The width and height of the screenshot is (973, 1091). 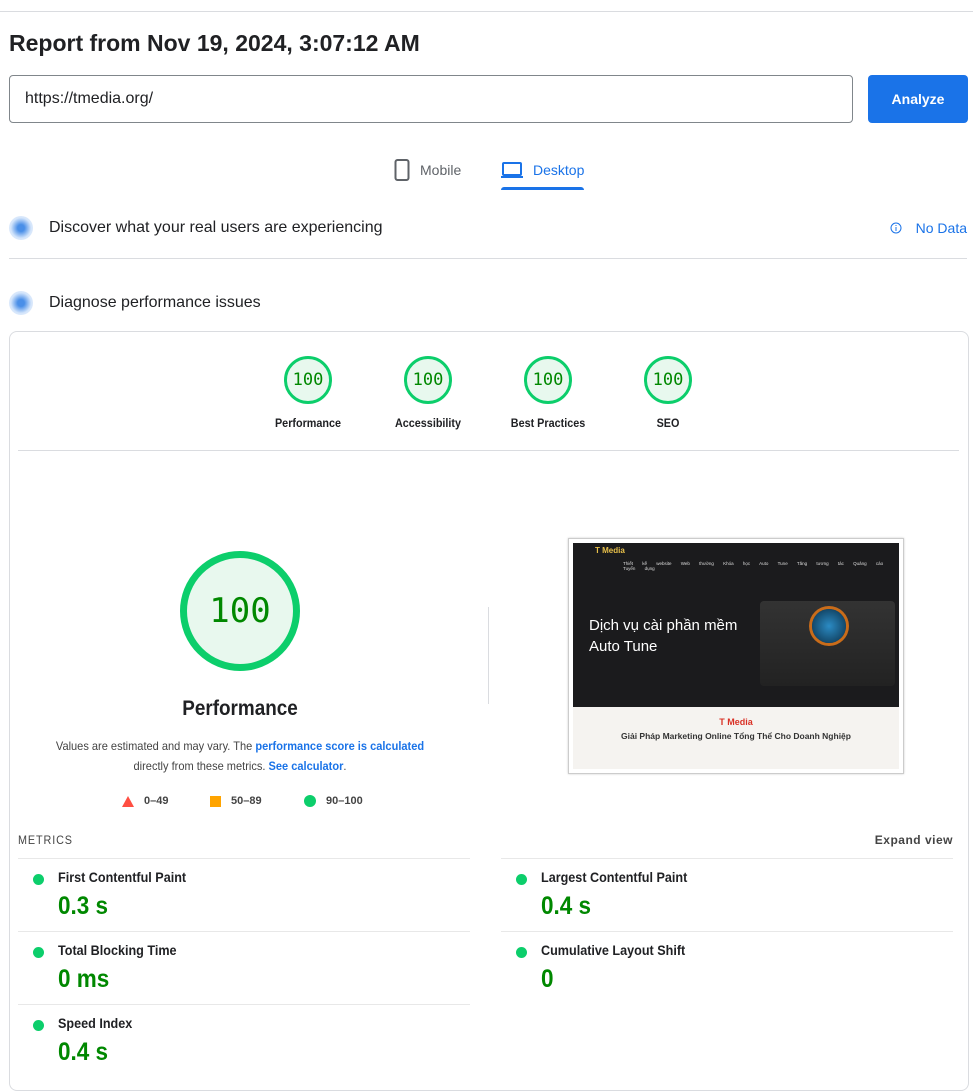 What do you see at coordinates (244, 894) in the screenshot?
I see `metric-fcp: First Contentful Paint 0.3 s` at bounding box center [244, 894].